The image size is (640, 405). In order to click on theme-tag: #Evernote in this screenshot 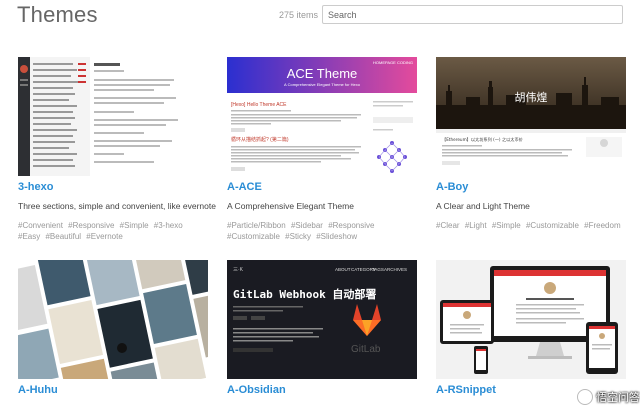, I will do `click(104, 236)`.